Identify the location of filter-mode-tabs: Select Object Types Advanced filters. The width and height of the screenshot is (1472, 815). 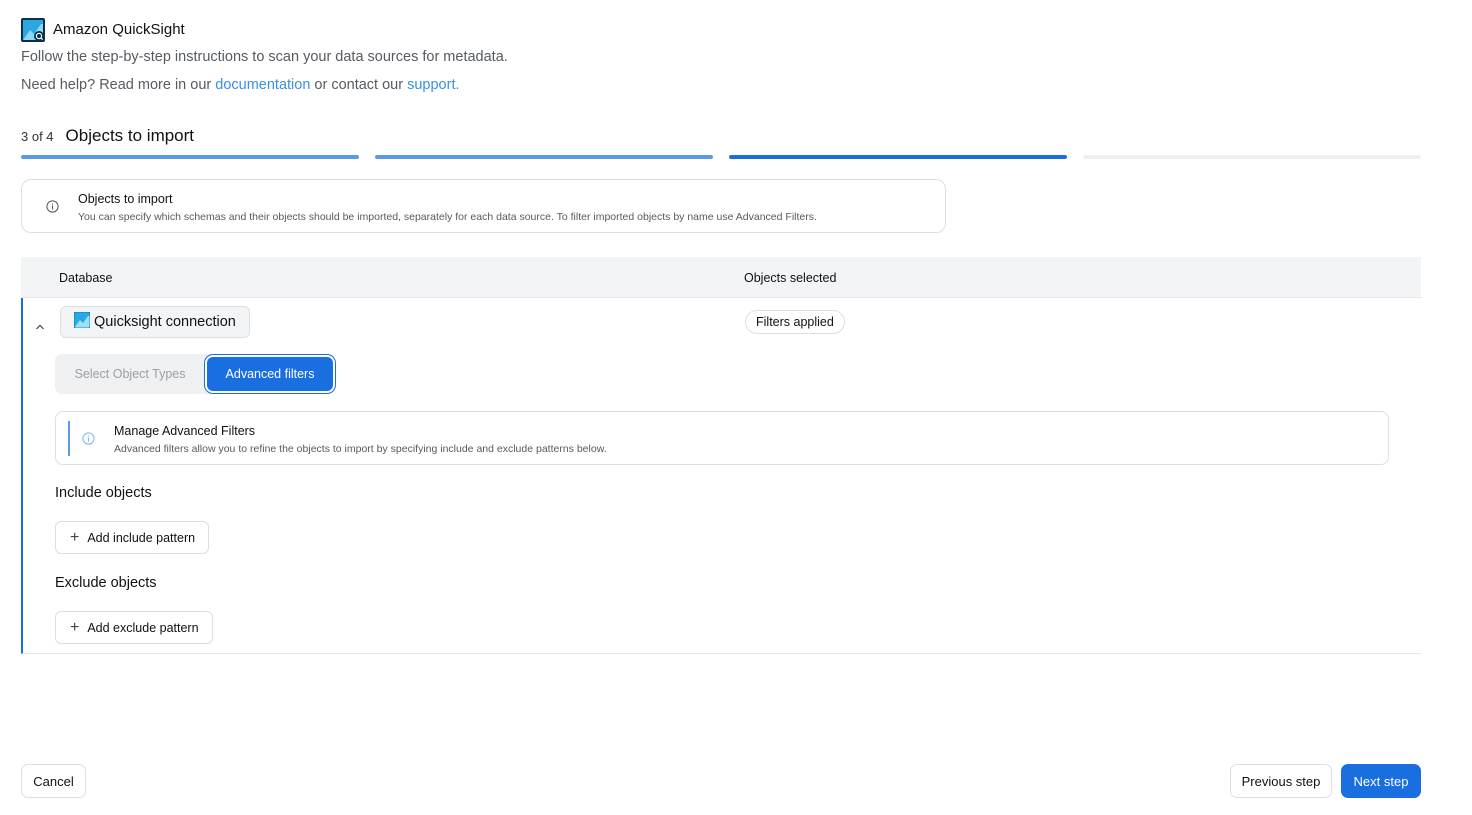
(195, 374).